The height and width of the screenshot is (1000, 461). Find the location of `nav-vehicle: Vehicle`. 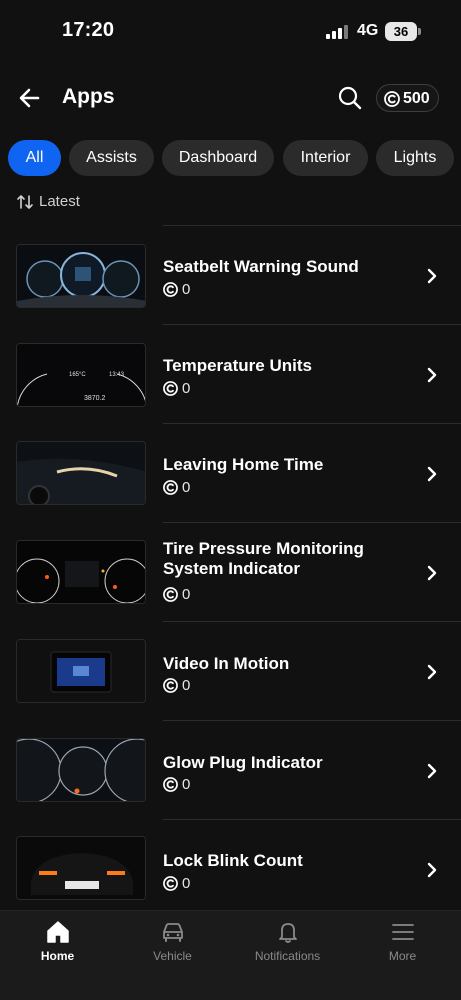

nav-vehicle: Vehicle is located at coordinates (172, 955).